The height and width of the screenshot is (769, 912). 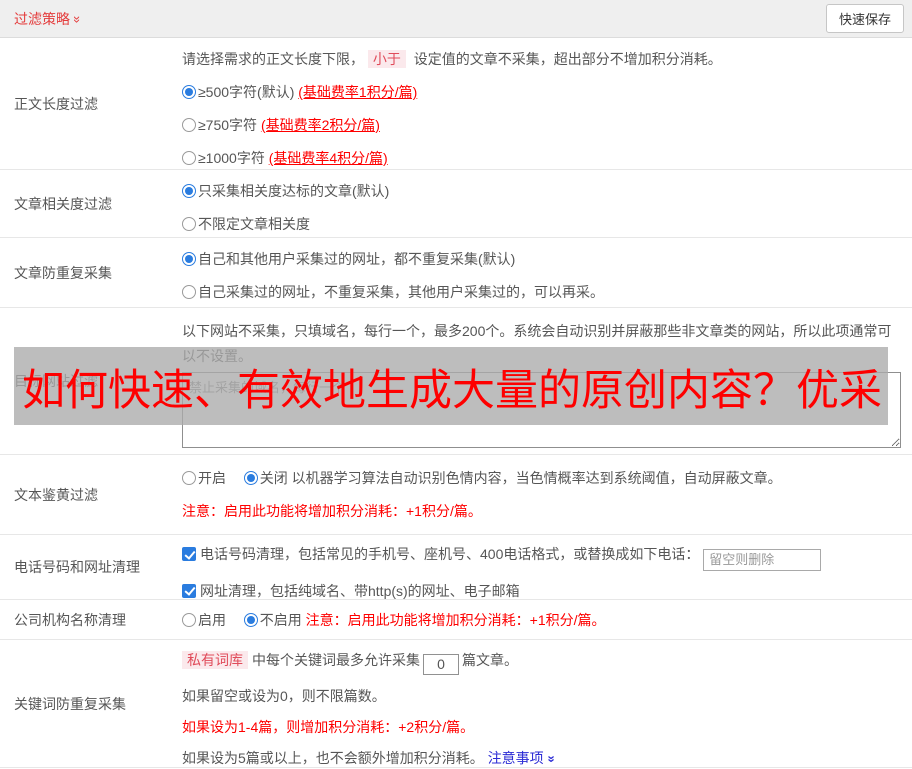 What do you see at coordinates (56, 103) in the screenshot?
I see `row-label: 正文长度过滤` at bounding box center [56, 103].